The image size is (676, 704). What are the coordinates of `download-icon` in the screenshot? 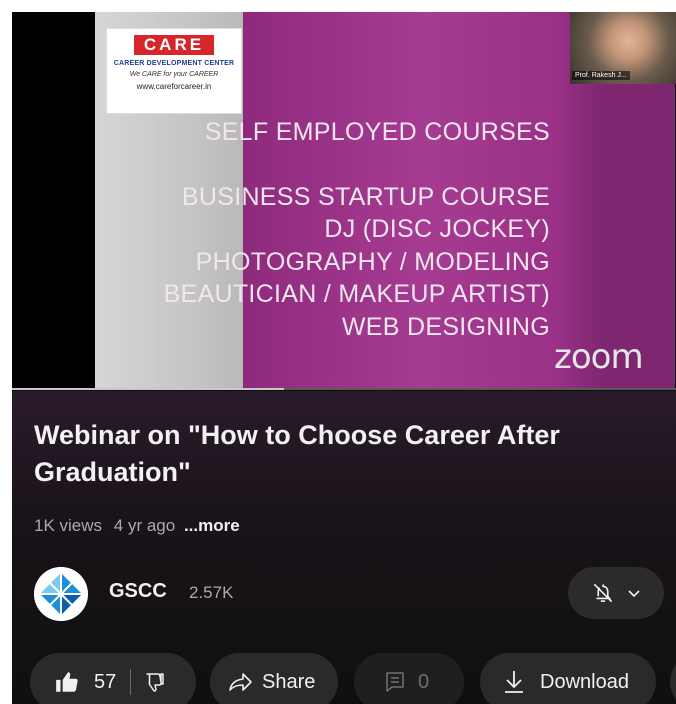 It's located at (514, 682).